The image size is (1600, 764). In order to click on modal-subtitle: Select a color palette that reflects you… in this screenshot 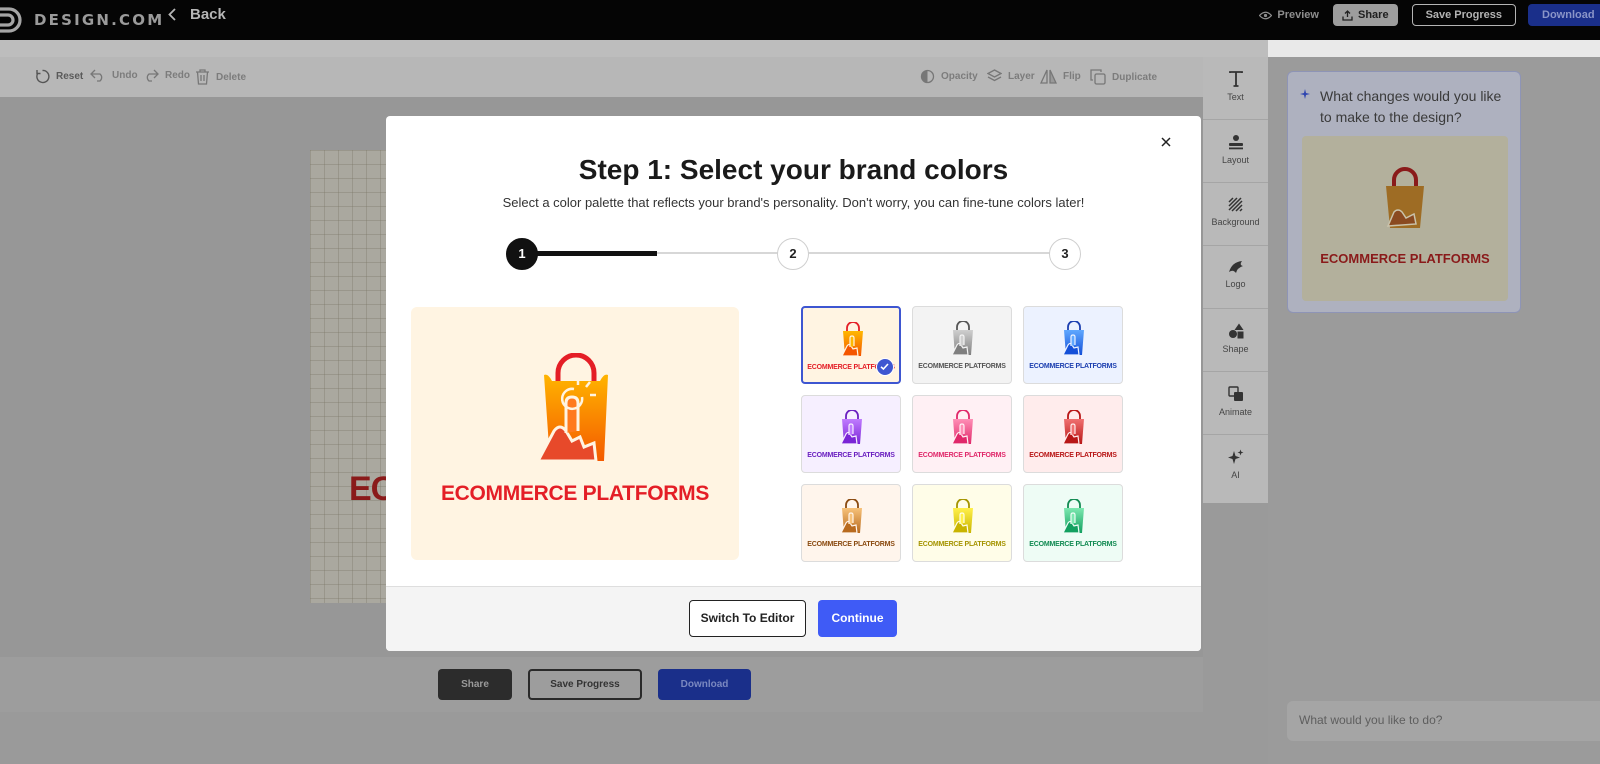, I will do `click(793, 202)`.